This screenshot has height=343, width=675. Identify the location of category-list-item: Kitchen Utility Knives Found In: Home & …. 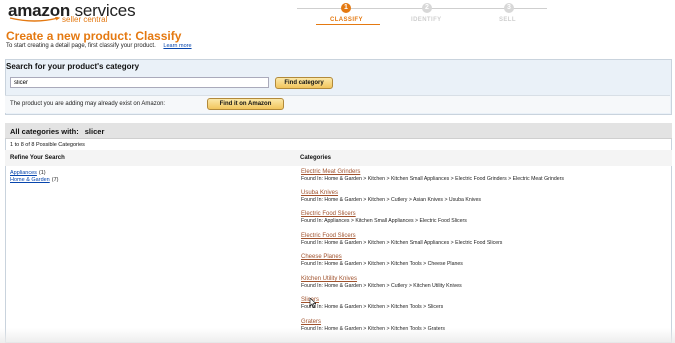
(381, 282).